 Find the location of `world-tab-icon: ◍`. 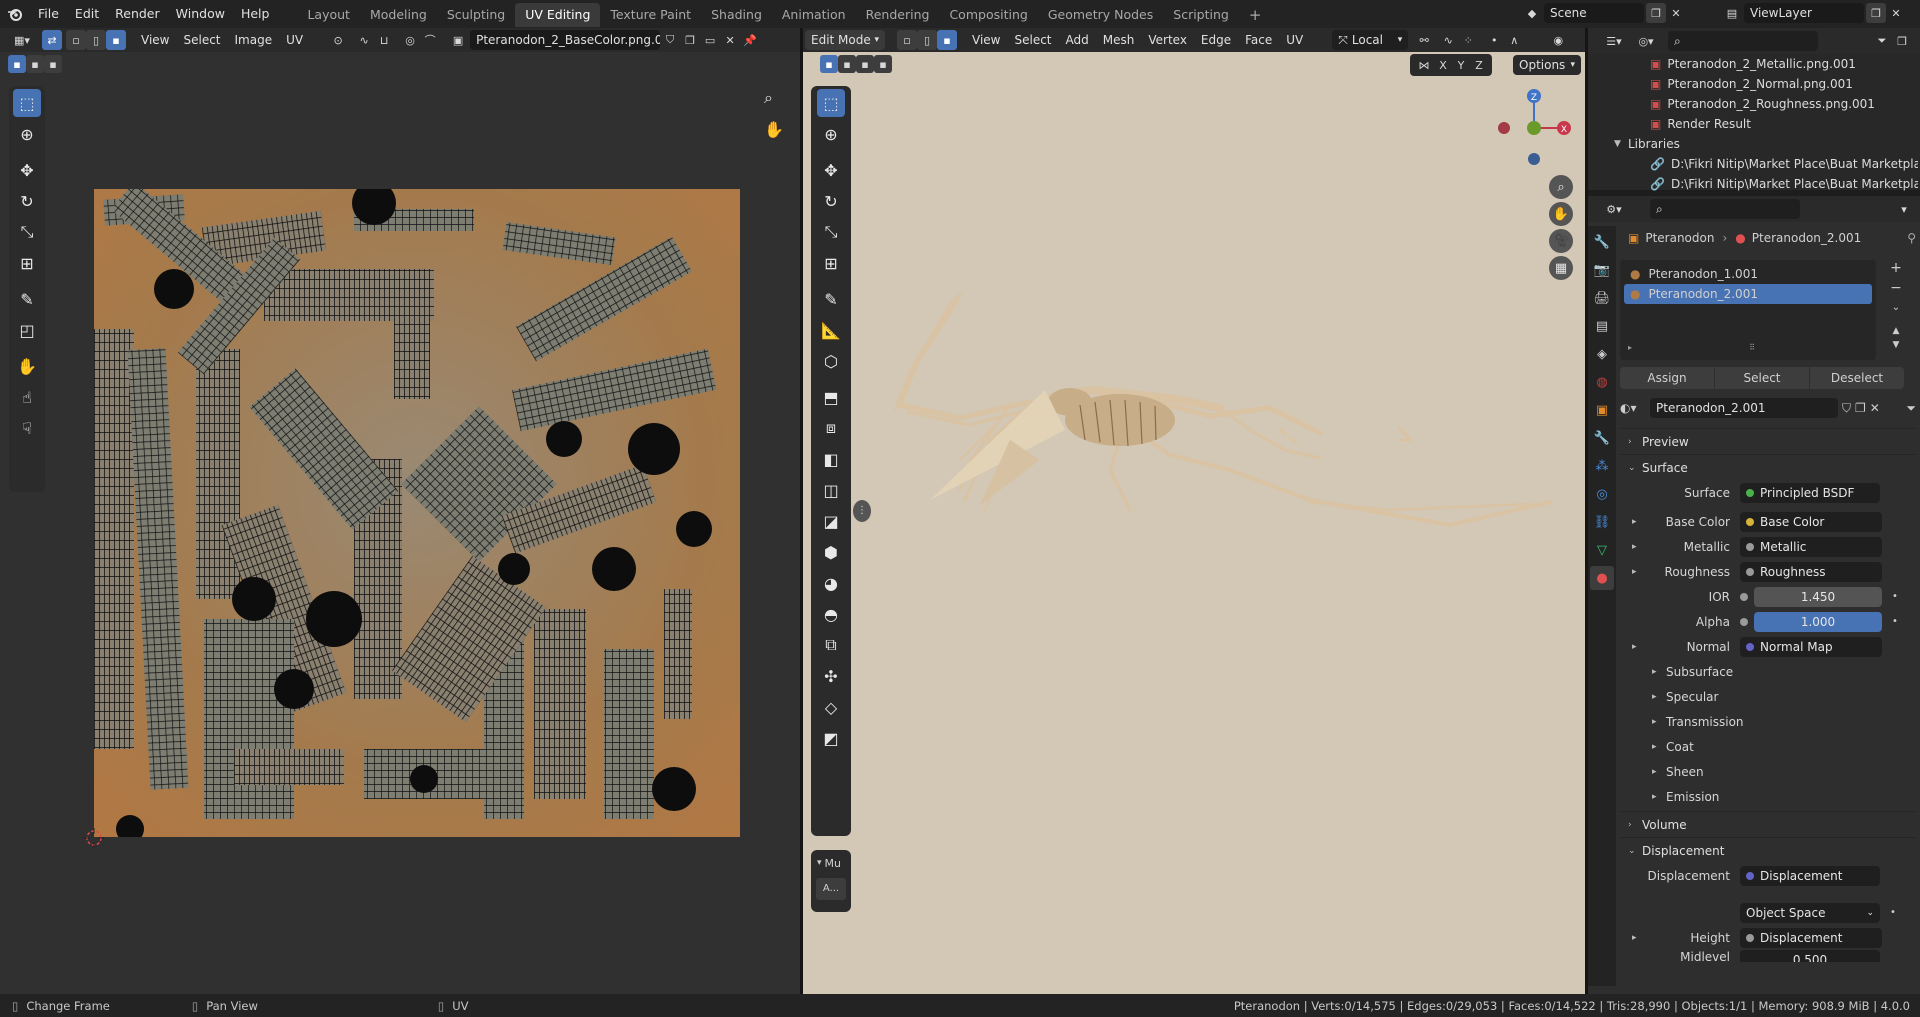

world-tab-icon: ◍ is located at coordinates (1602, 382).